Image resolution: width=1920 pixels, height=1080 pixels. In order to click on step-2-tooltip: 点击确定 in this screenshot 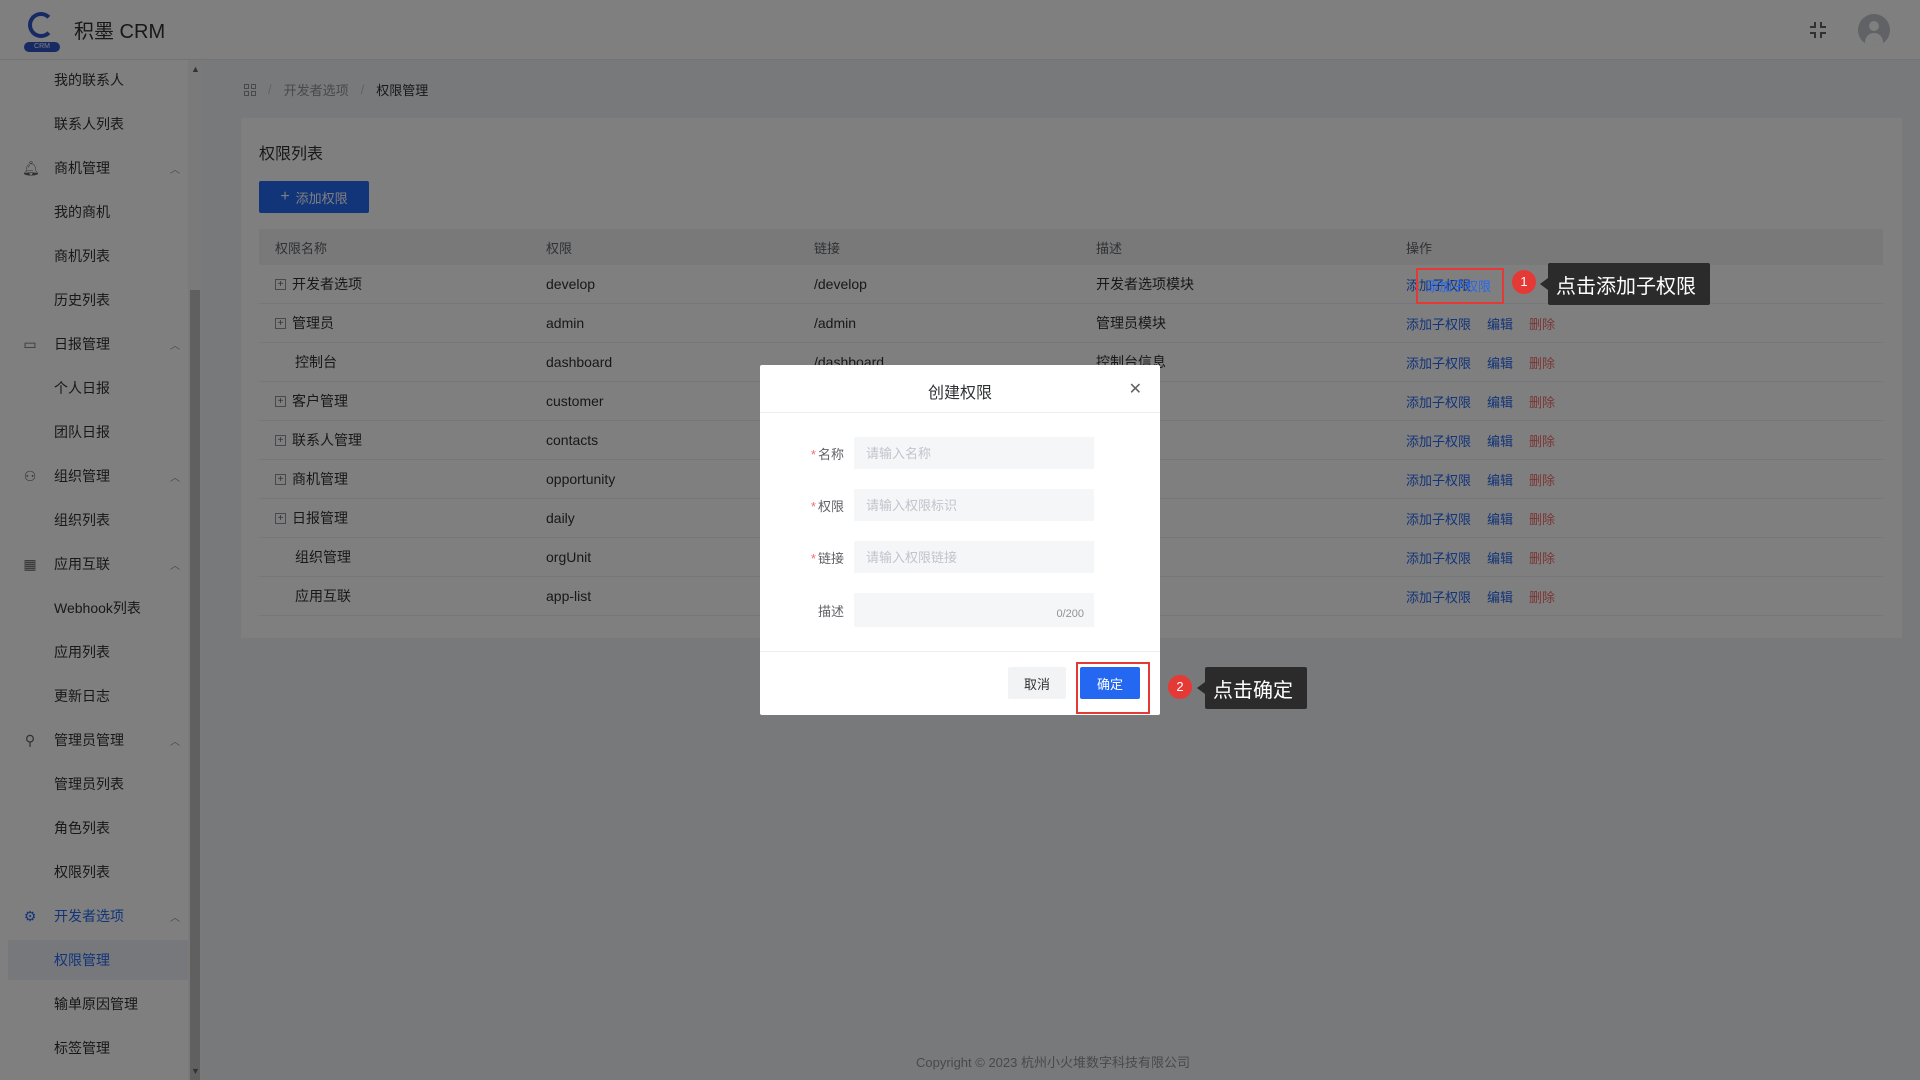, I will do `click(1252, 688)`.